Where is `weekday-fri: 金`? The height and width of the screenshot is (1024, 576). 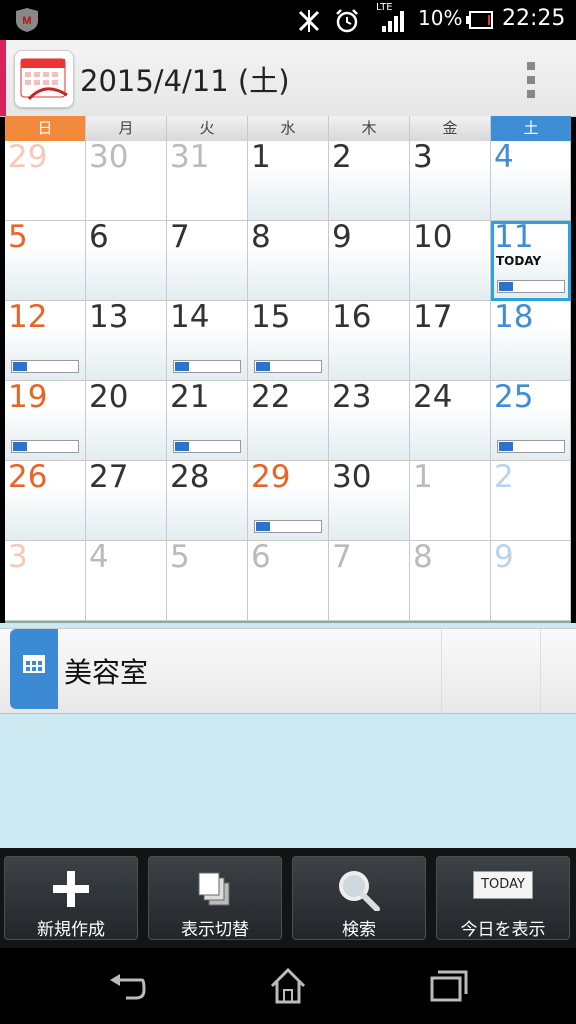
weekday-fri: 金 is located at coordinates (450, 128).